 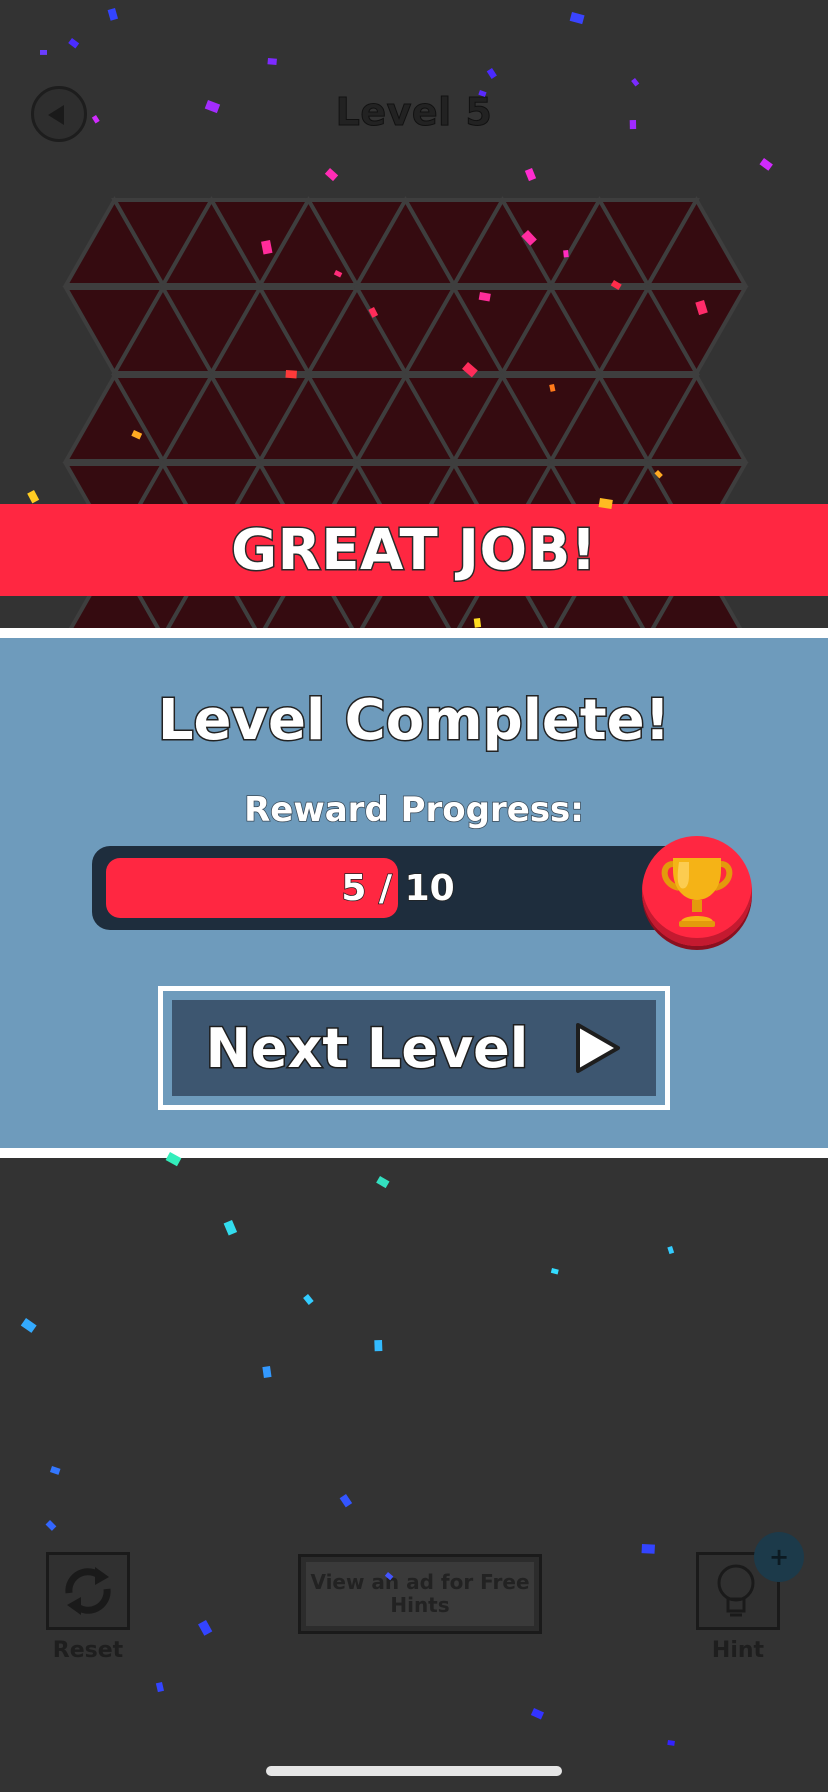 I want to click on banner-text: GREAT JOB!, so click(x=414, y=550).